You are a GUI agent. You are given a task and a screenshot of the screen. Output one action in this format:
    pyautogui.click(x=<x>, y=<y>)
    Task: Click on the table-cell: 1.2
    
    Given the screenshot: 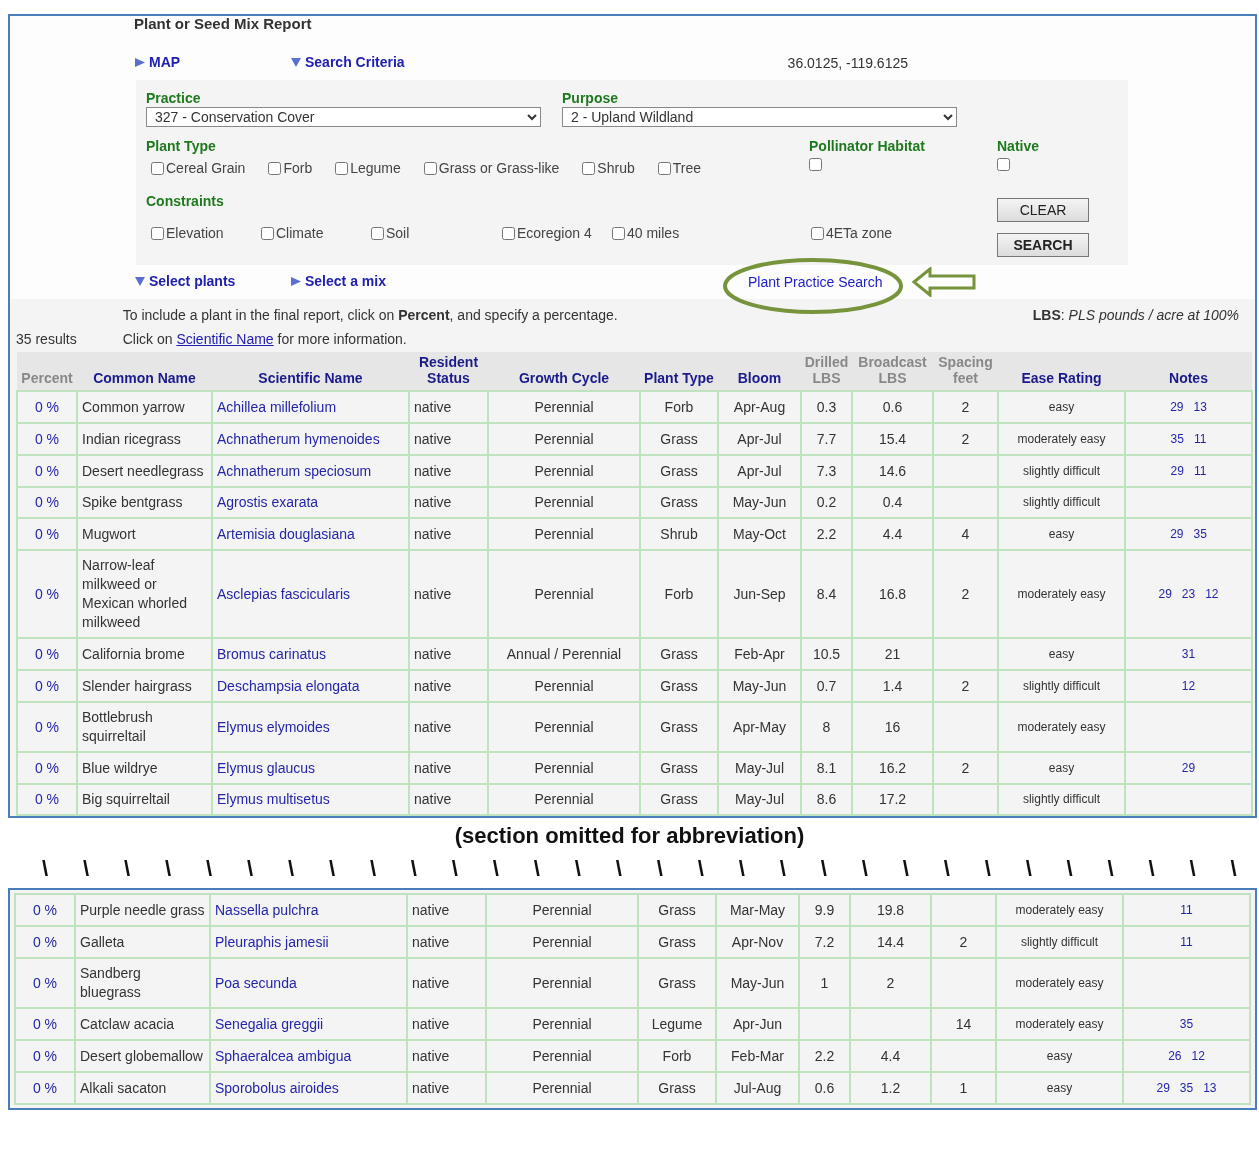 What is the action you would take?
    pyautogui.click(x=890, y=1088)
    